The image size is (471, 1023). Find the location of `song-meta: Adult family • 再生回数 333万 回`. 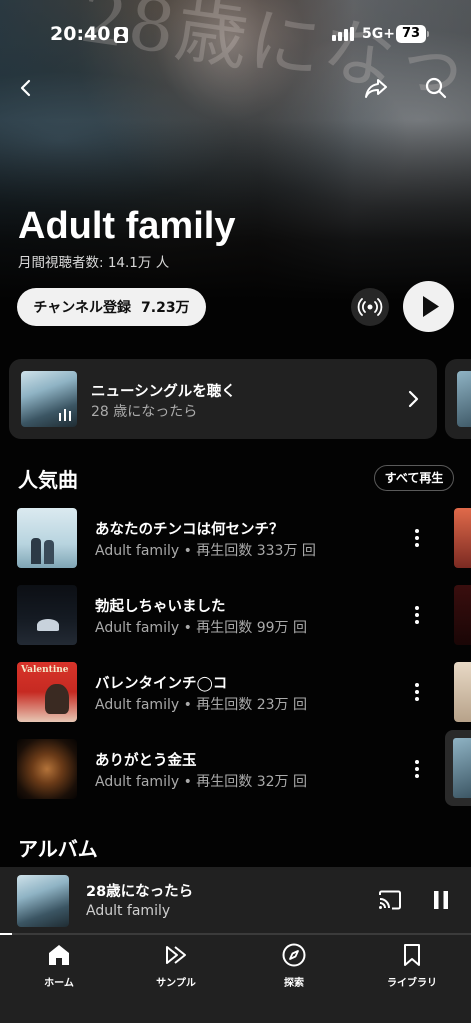

song-meta: Adult family • 再生回数 333万 回 is located at coordinates (205, 551).